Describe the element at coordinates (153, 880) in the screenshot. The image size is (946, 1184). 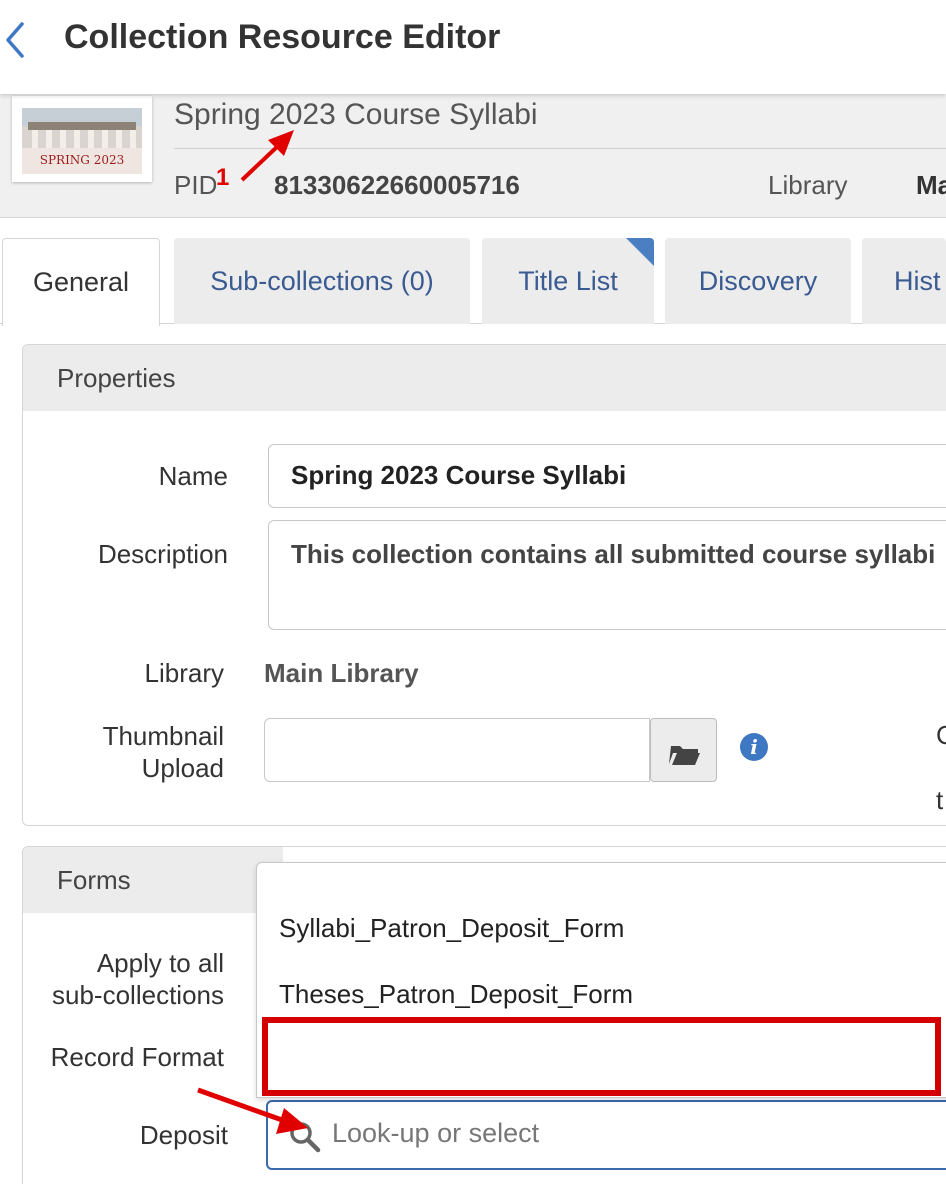
I see `forms-heading: Forms` at that location.